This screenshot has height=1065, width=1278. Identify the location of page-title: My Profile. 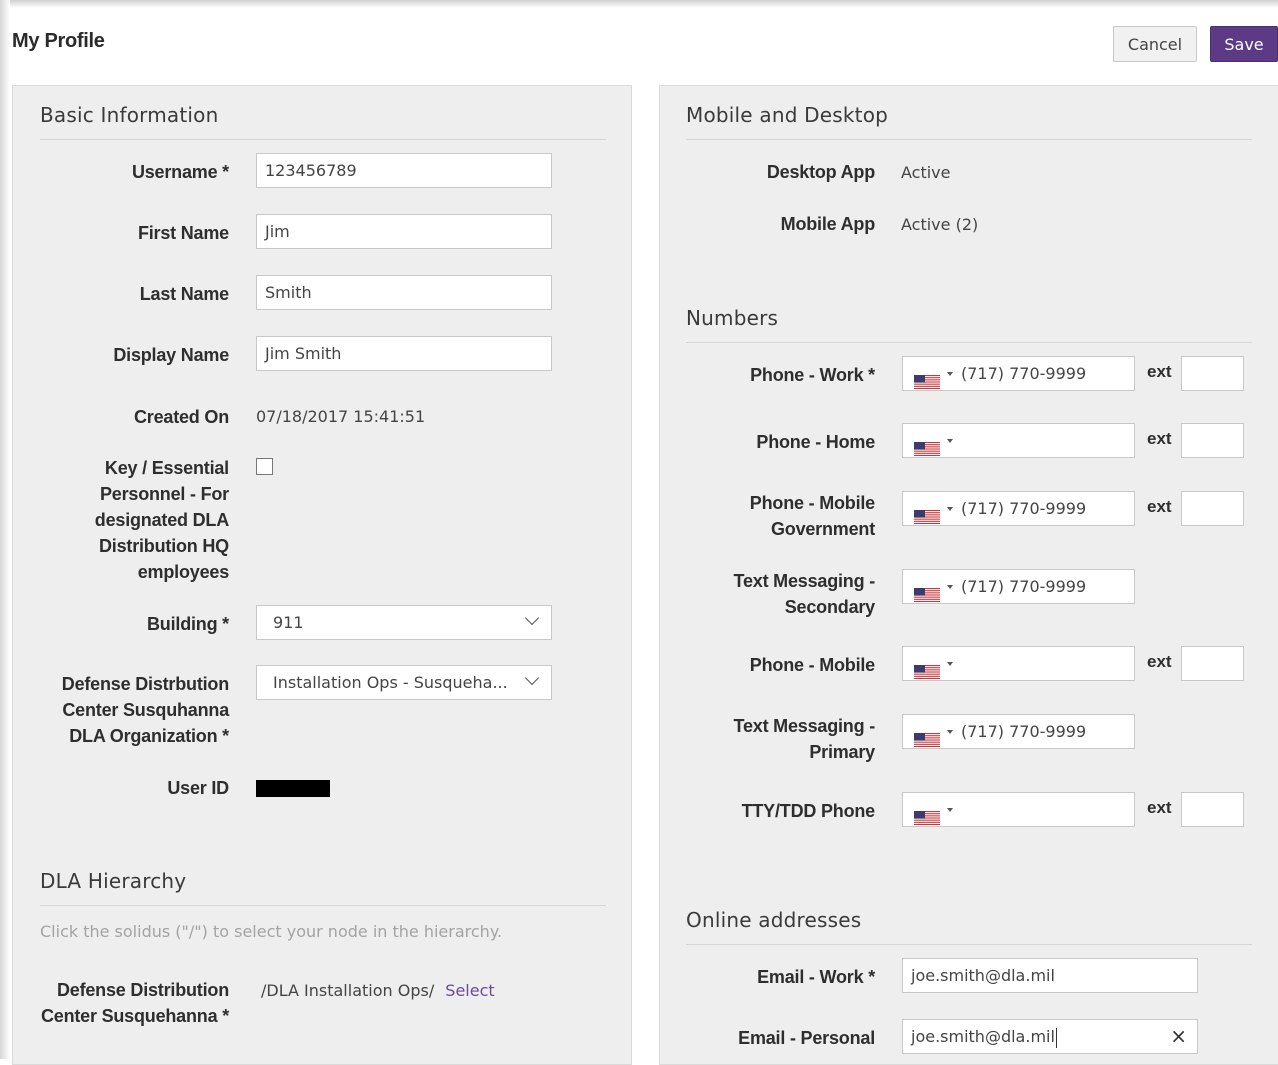
(58, 41).